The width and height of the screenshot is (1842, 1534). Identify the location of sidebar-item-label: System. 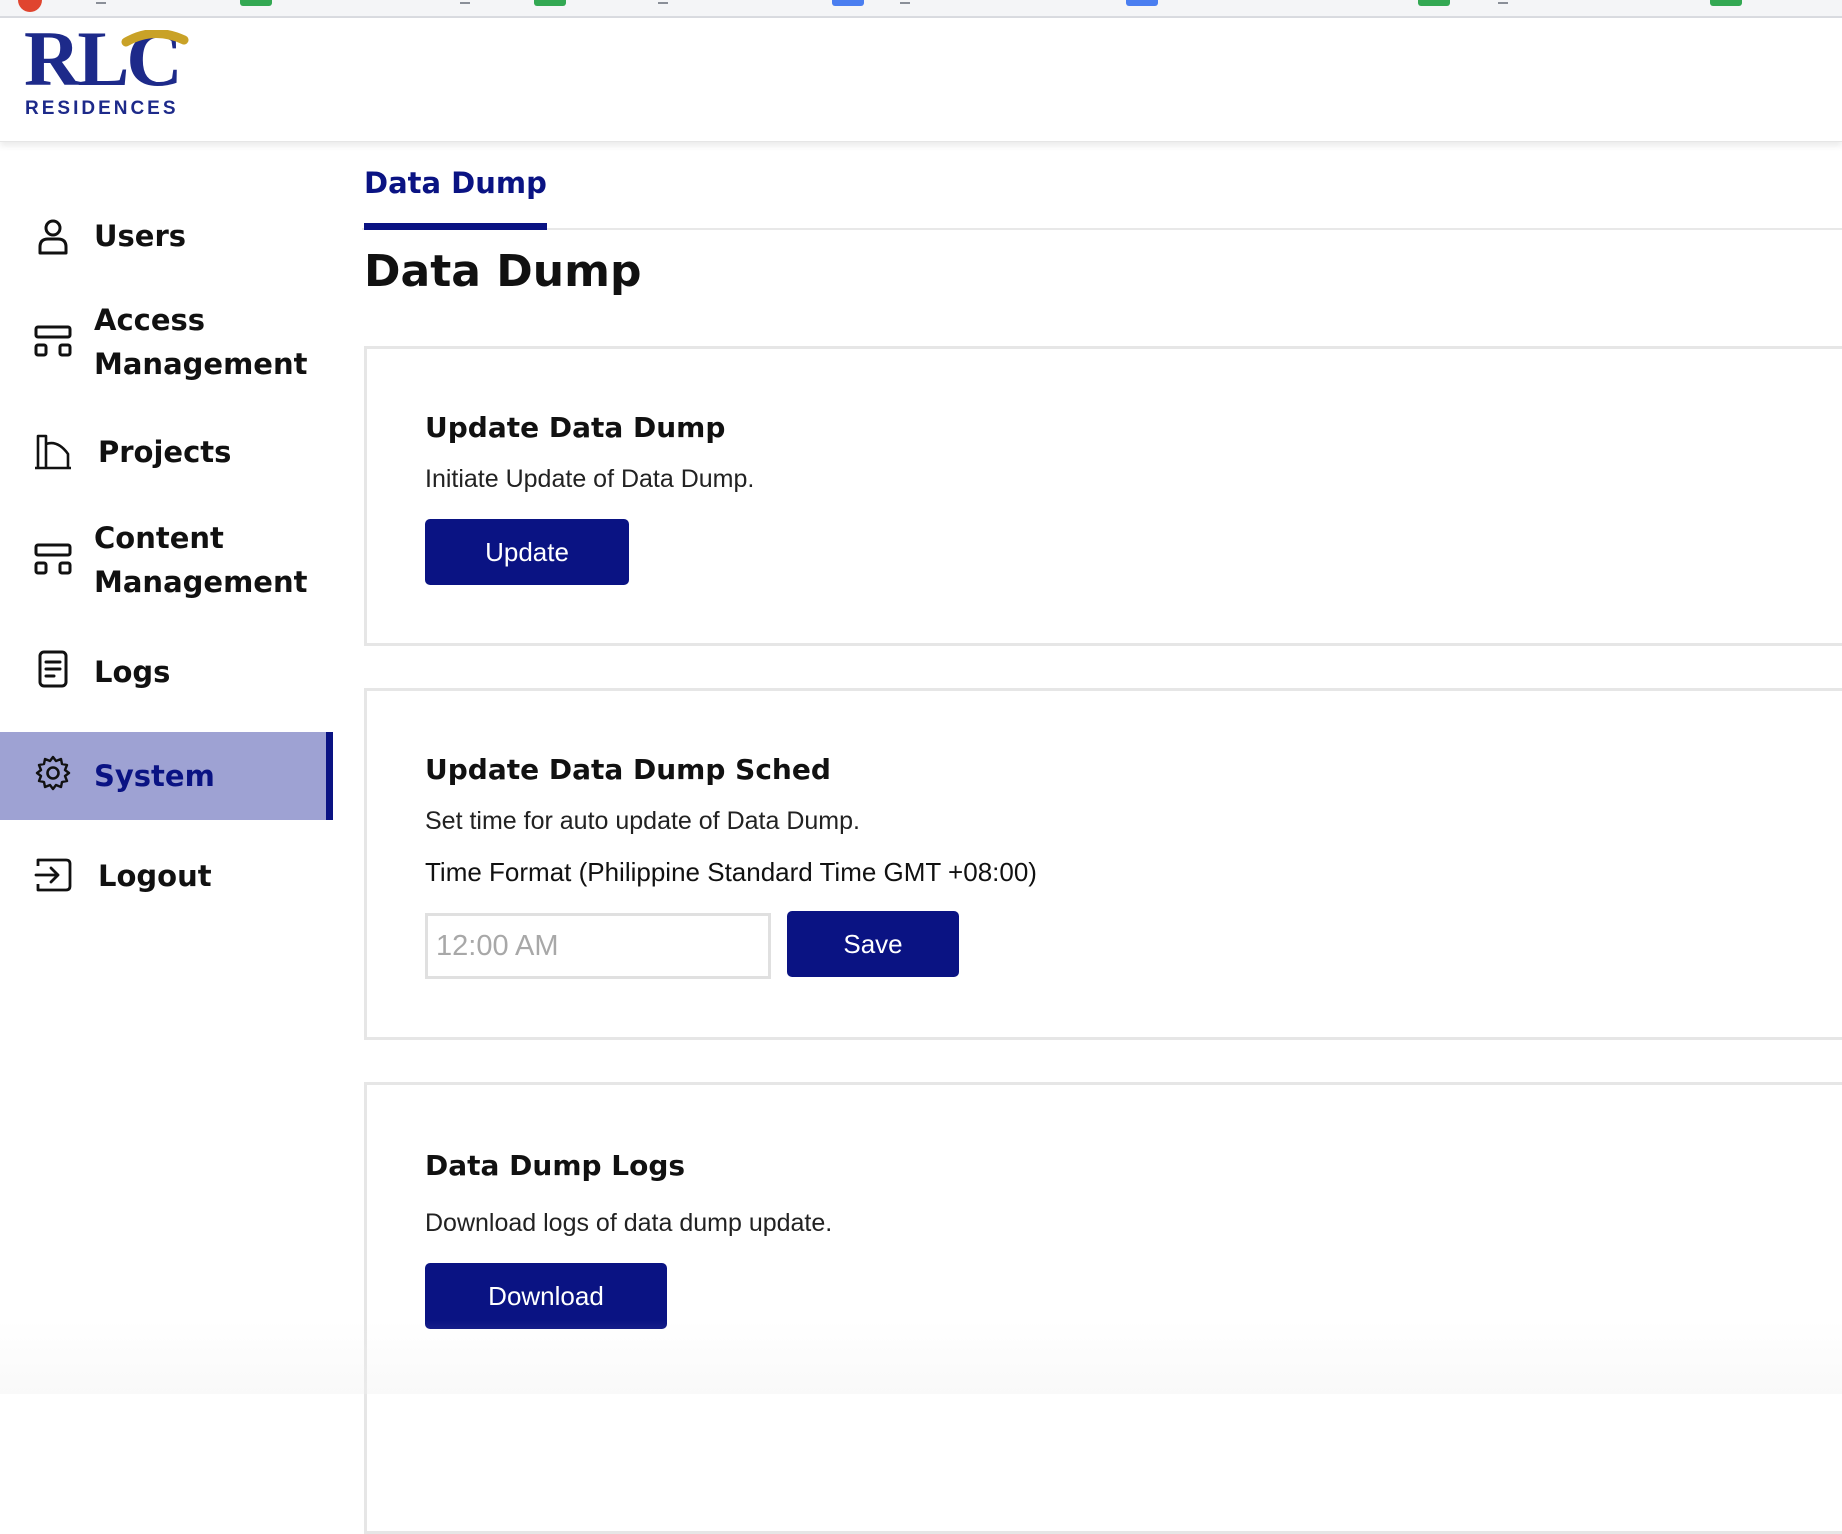
(154, 776).